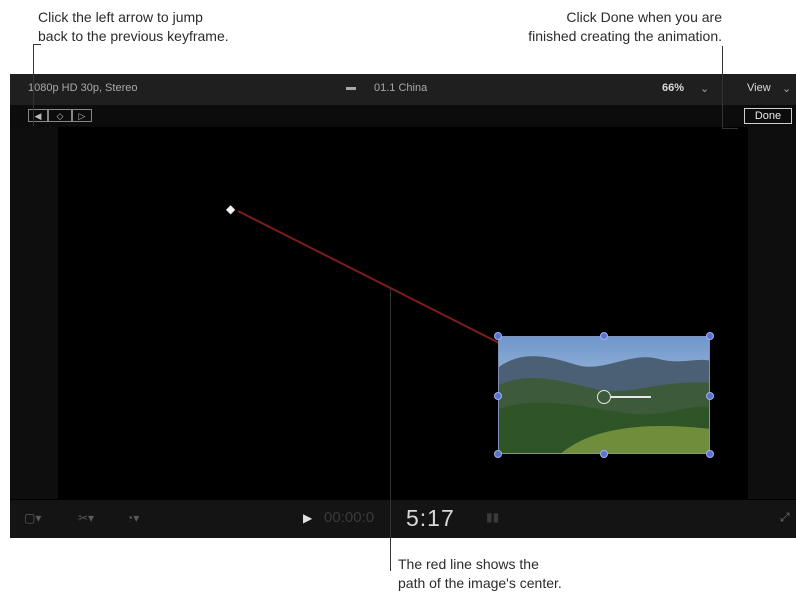 The image size is (796, 603). What do you see at coordinates (759, 88) in the screenshot?
I see `view-menu: View` at bounding box center [759, 88].